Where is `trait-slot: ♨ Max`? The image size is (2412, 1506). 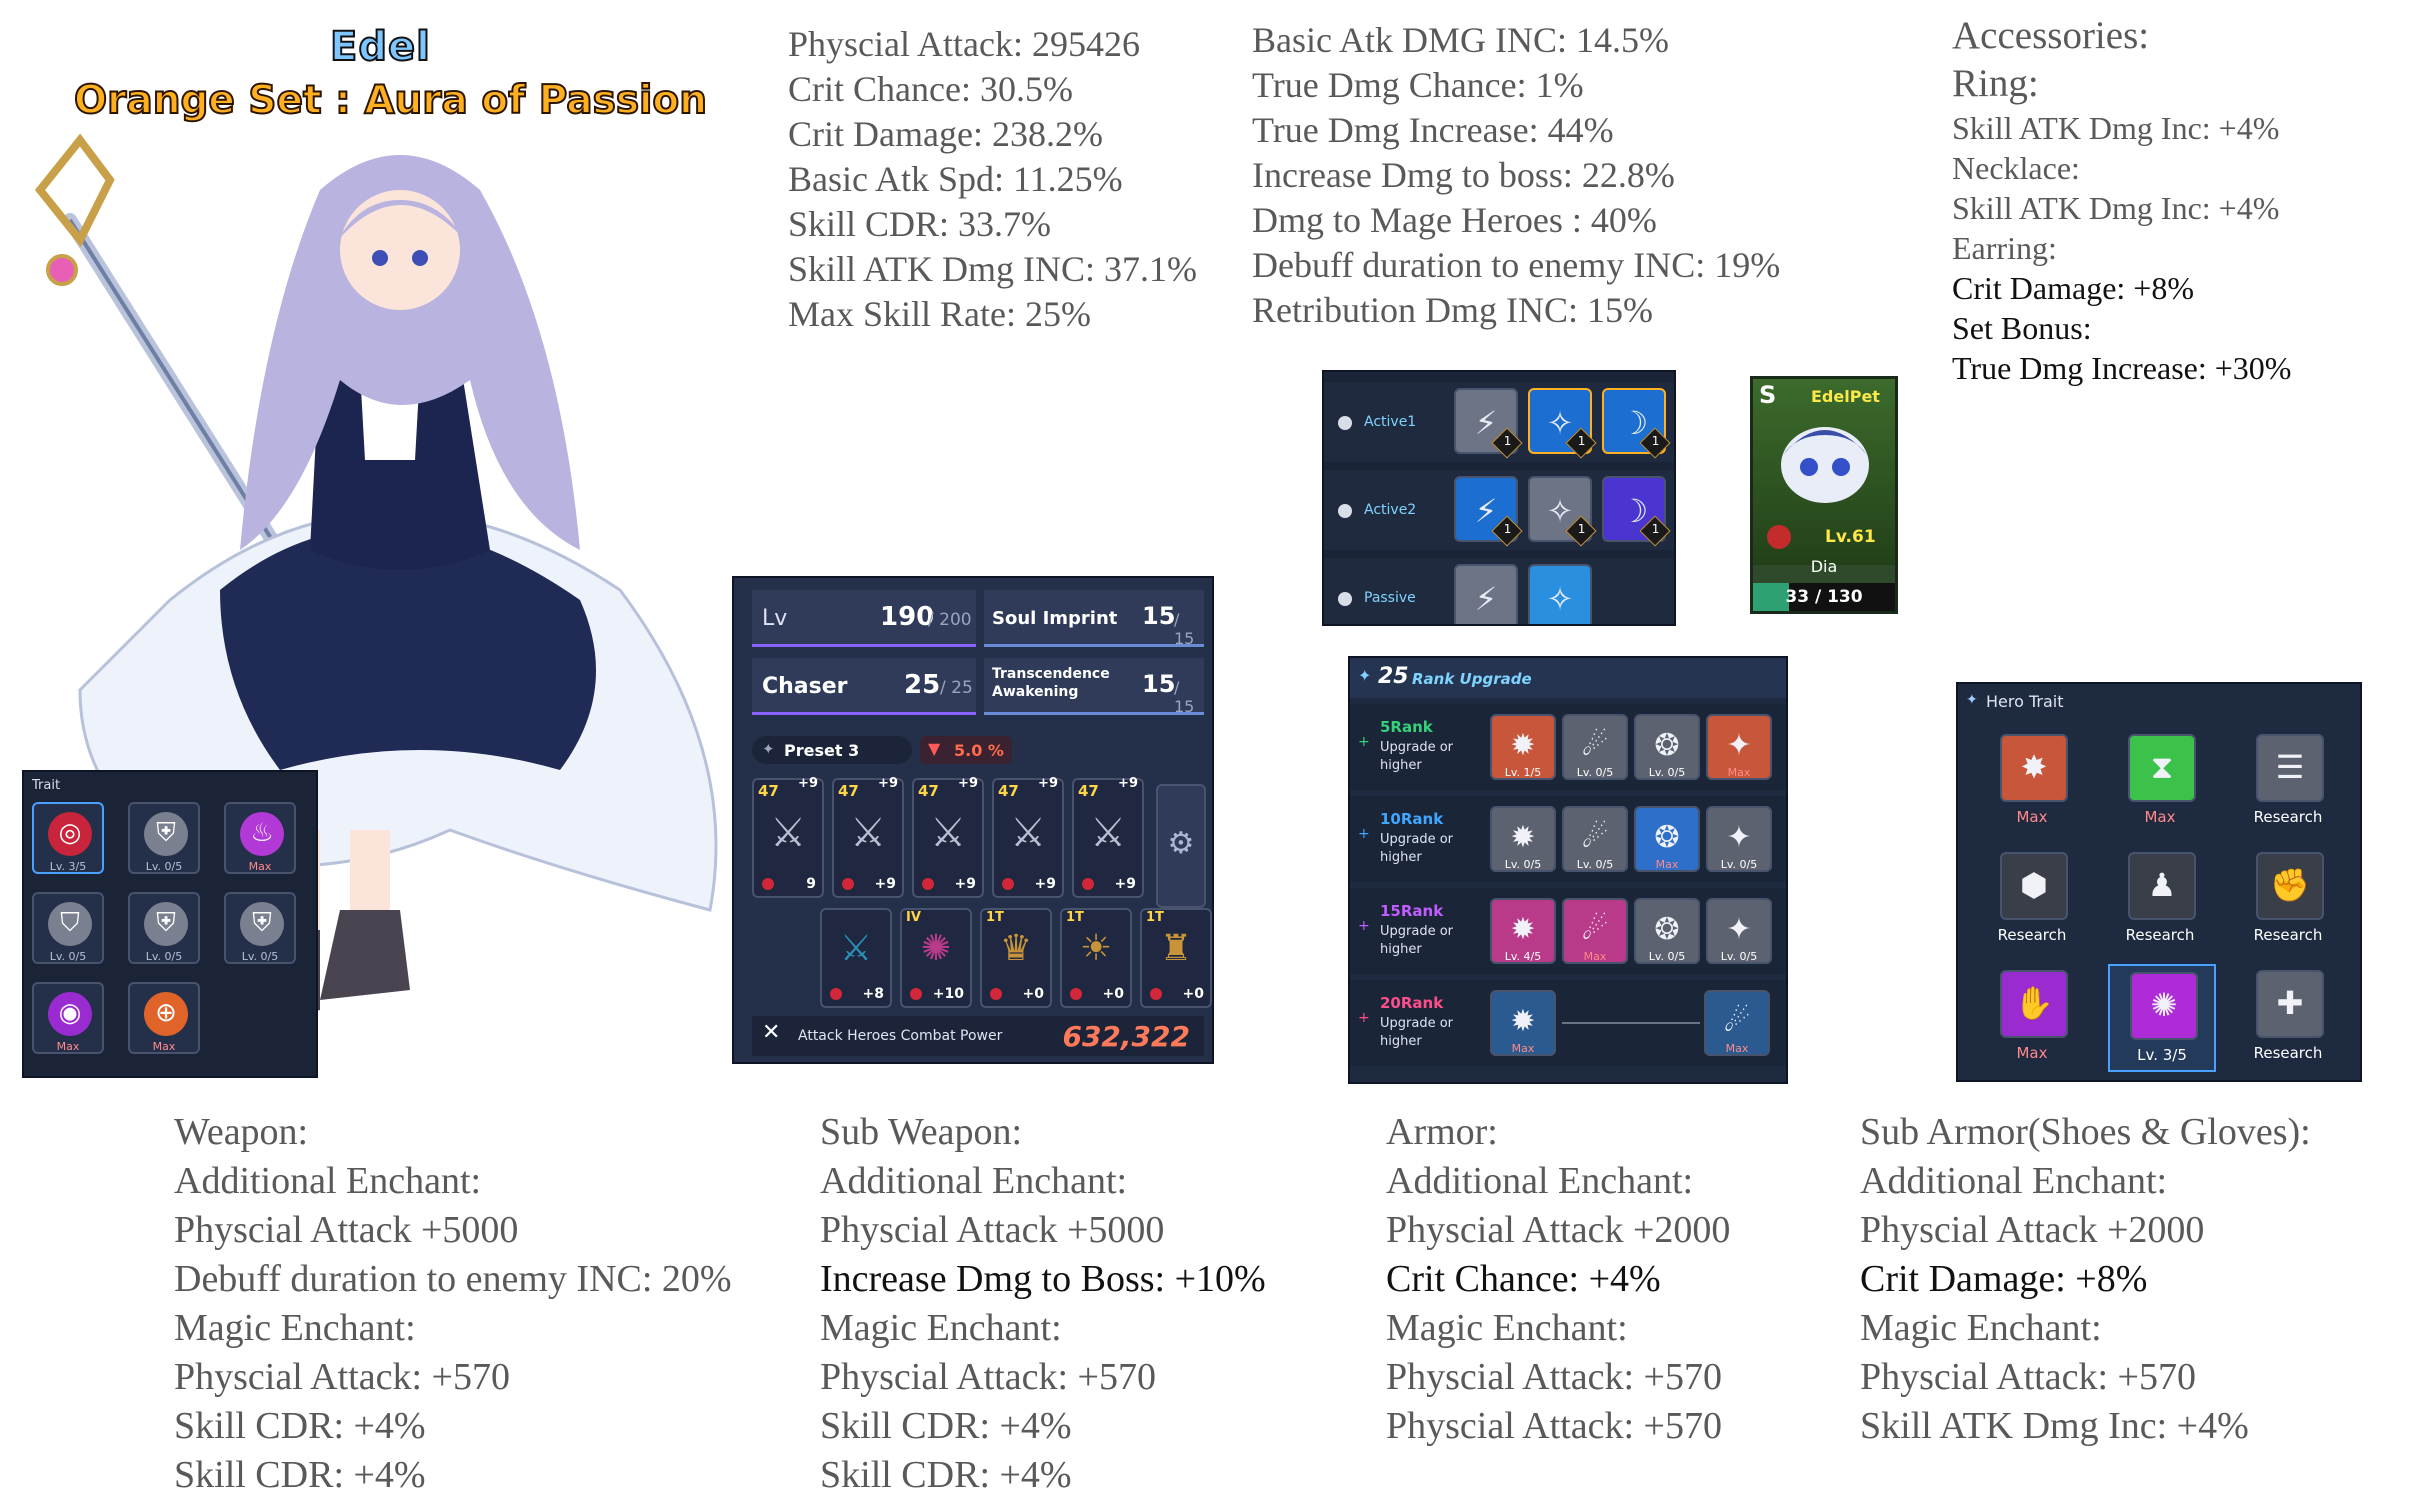
trait-slot: ♨ Max is located at coordinates (260, 838).